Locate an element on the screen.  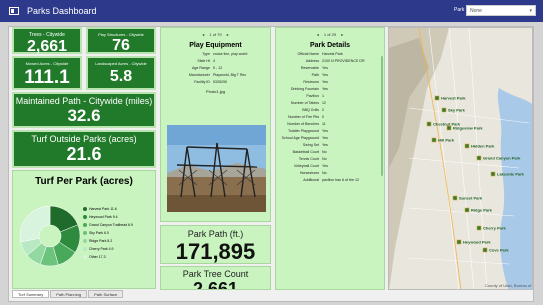
details-field-value: 1 is located at coordinates (323, 96).